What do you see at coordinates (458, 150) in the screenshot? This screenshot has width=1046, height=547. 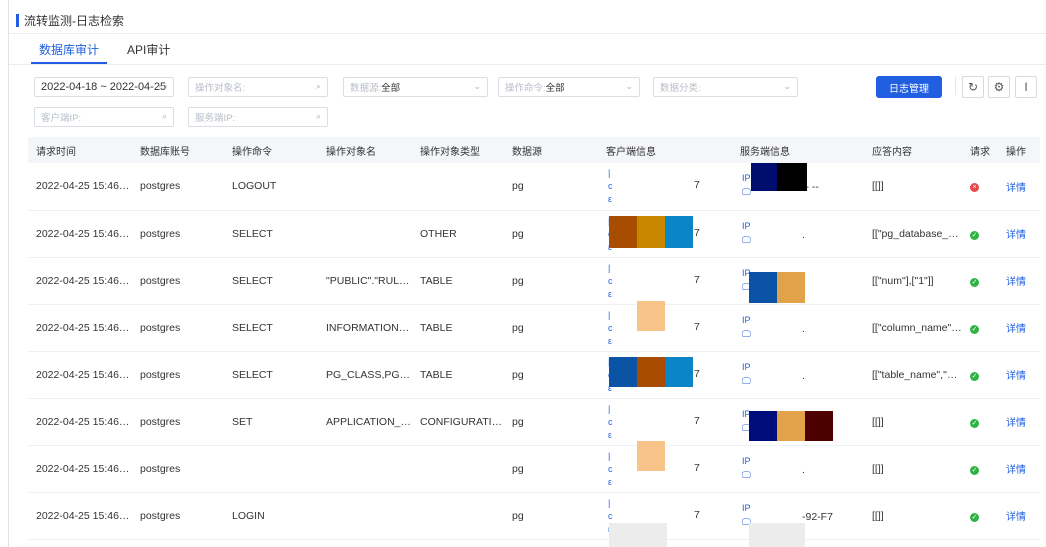 I see `col-object-type: 操作对象类型` at bounding box center [458, 150].